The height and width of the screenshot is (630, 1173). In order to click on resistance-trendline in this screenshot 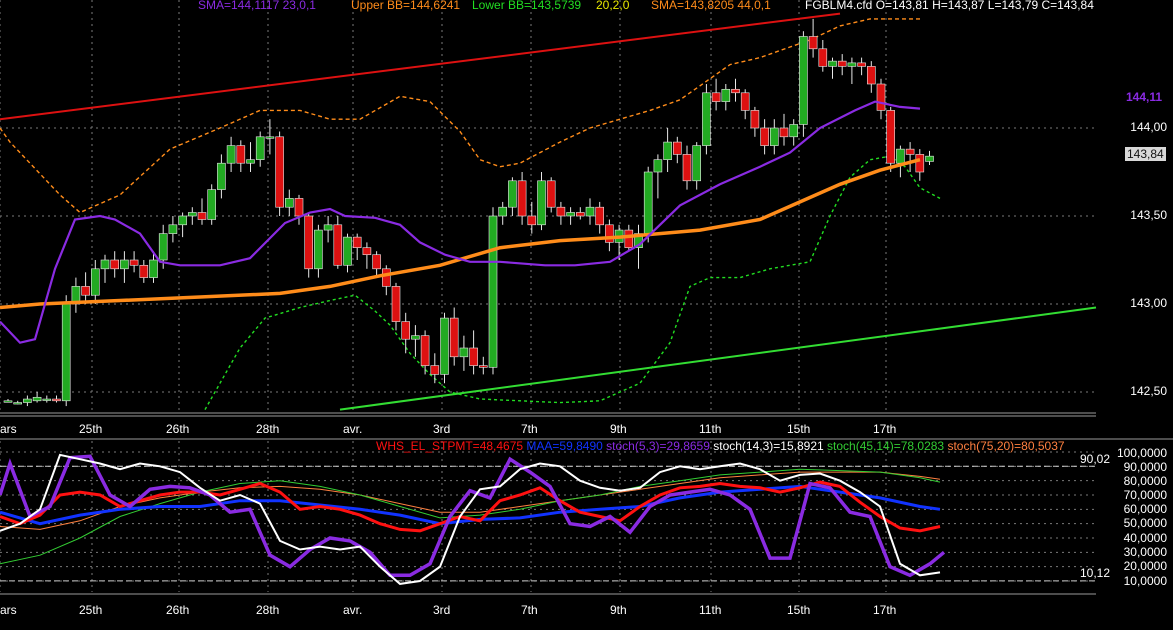, I will do `click(420, 66)`.